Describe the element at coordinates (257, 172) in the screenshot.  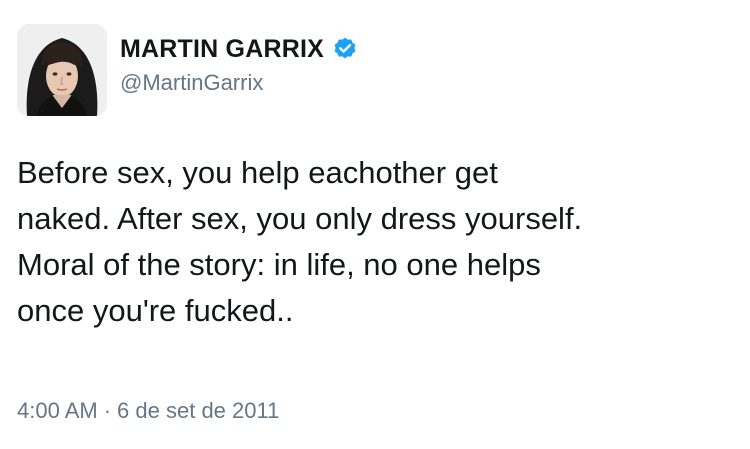
I see `tweet-text-line: Before sex, you help eachother get` at that location.